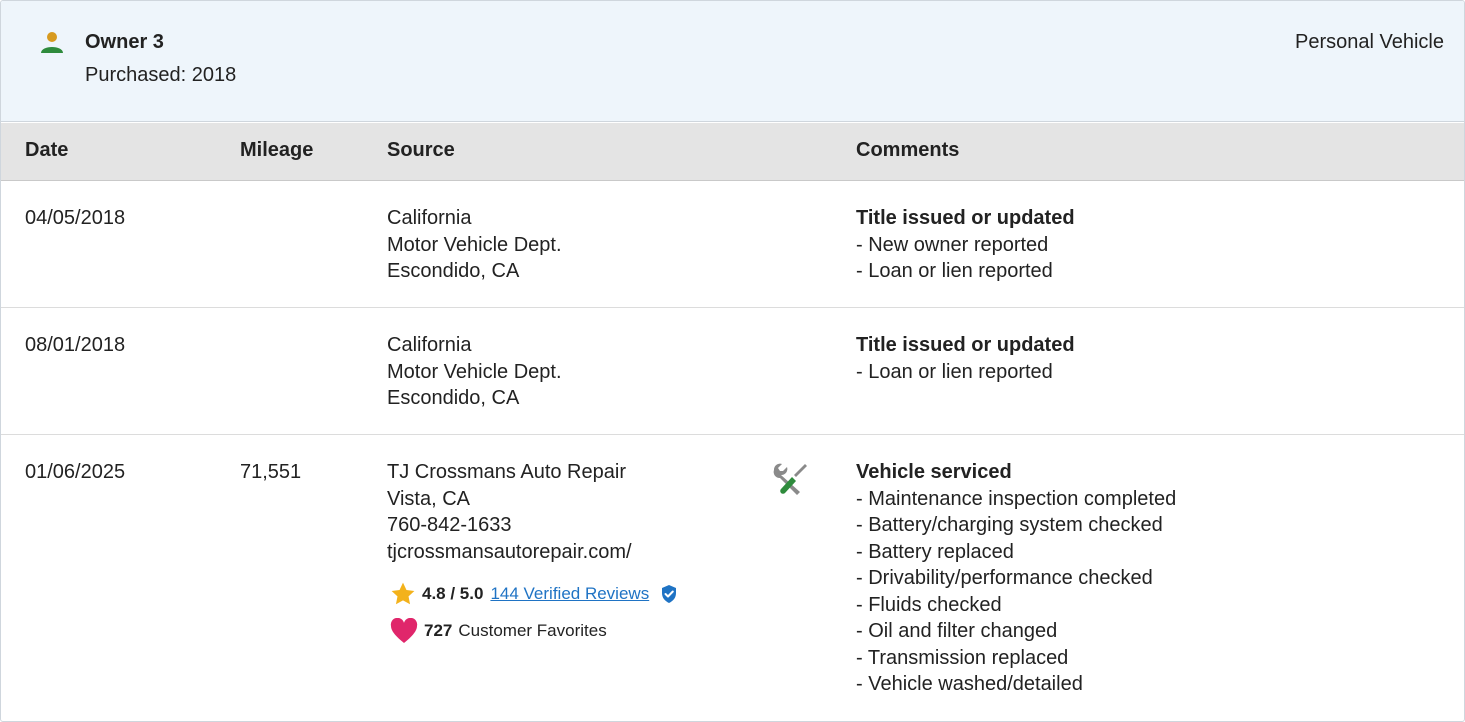  Describe the element at coordinates (1016, 499) in the screenshot. I see `comment-item: Maintenance inspection completed` at that location.